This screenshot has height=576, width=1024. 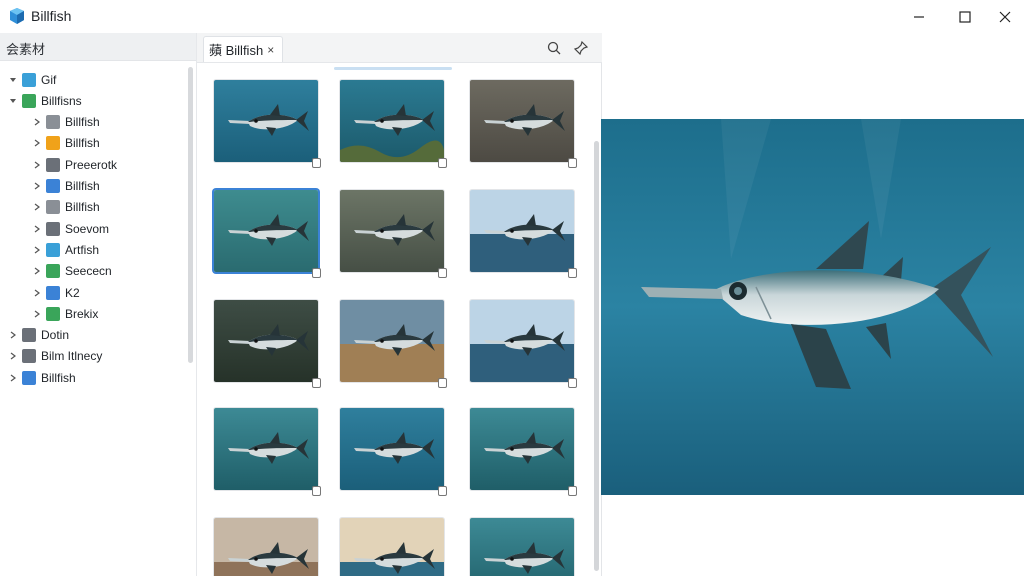 I want to click on sidebar-item-label: Brekix, so click(x=82, y=313).